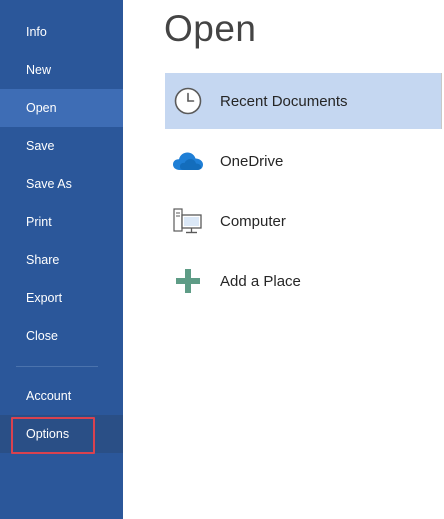  What do you see at coordinates (39, 70) in the screenshot?
I see `nav-item-label: New` at bounding box center [39, 70].